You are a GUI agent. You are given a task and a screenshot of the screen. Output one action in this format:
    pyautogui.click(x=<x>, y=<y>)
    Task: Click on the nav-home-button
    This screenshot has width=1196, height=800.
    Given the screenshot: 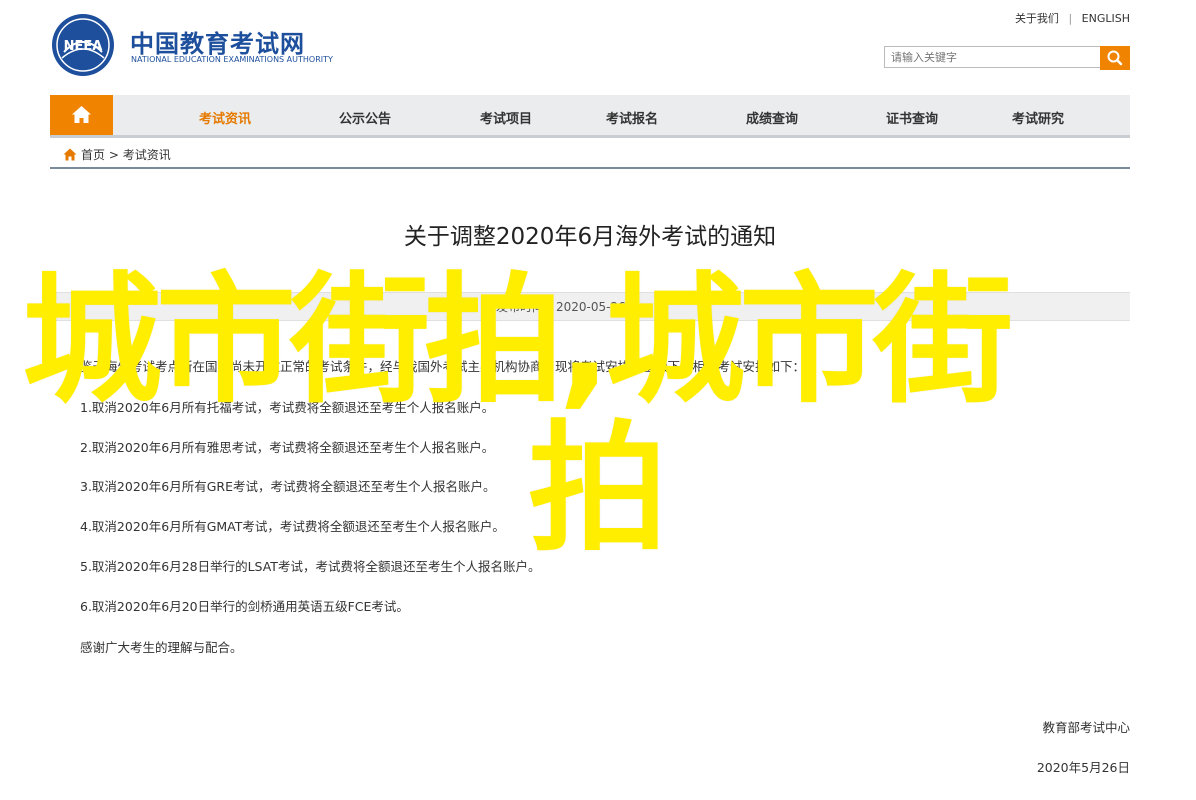 What is the action you would take?
    pyautogui.click(x=81, y=115)
    